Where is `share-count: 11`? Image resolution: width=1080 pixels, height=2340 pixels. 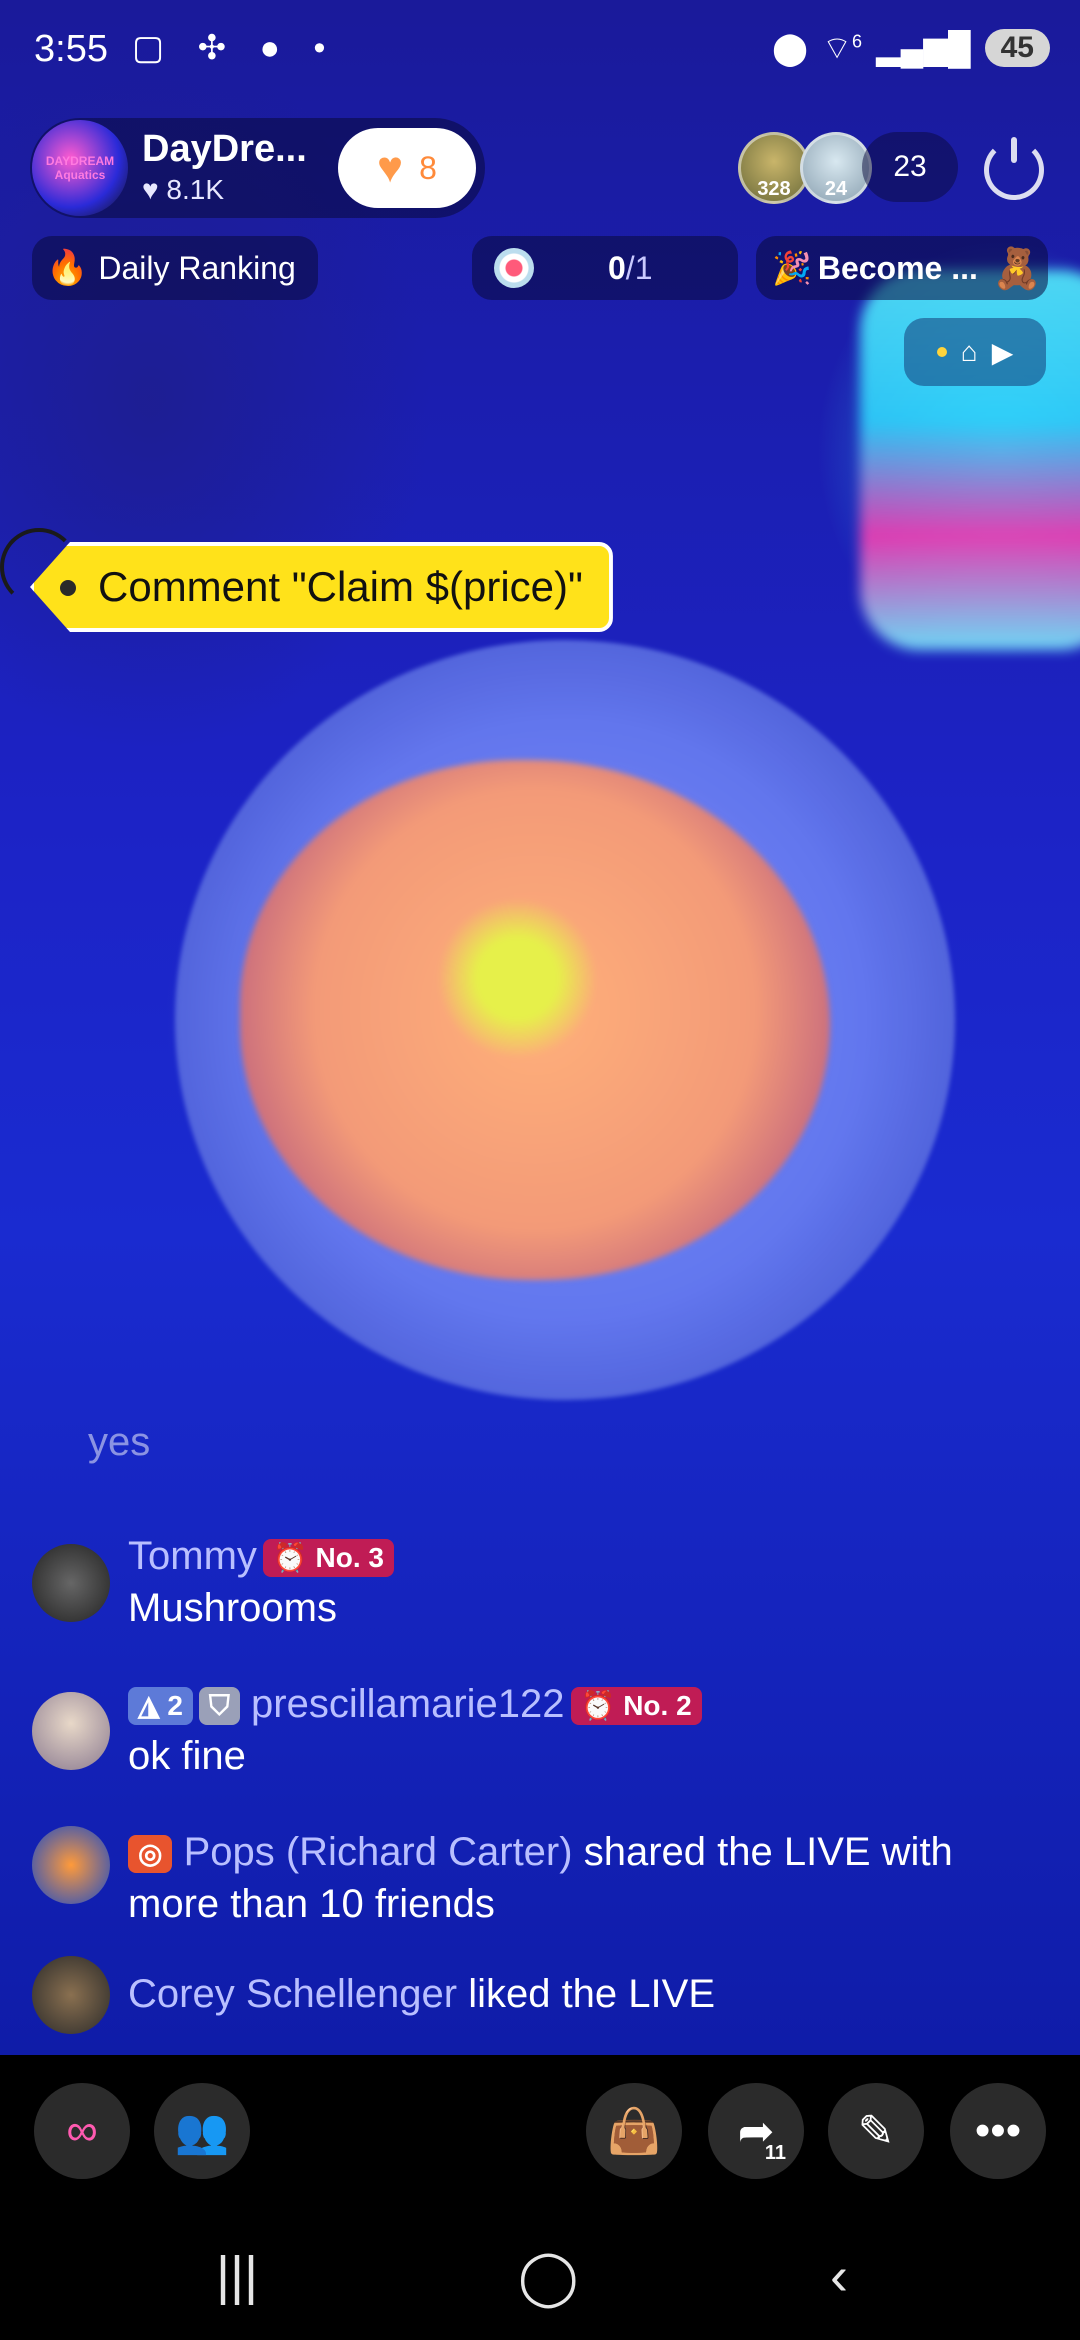
share-count: 11 is located at coordinates (775, 2153).